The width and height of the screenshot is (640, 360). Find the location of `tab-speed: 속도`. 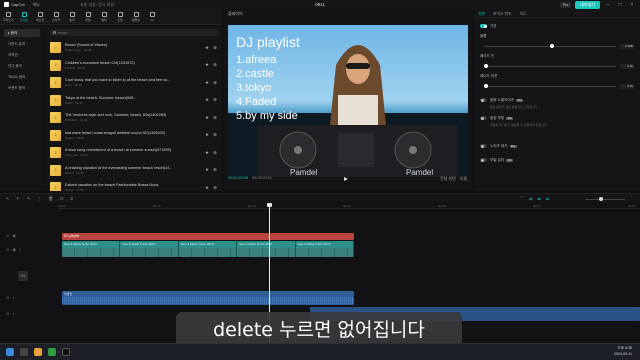

tab-speed: 속도 is located at coordinates (523, 14).